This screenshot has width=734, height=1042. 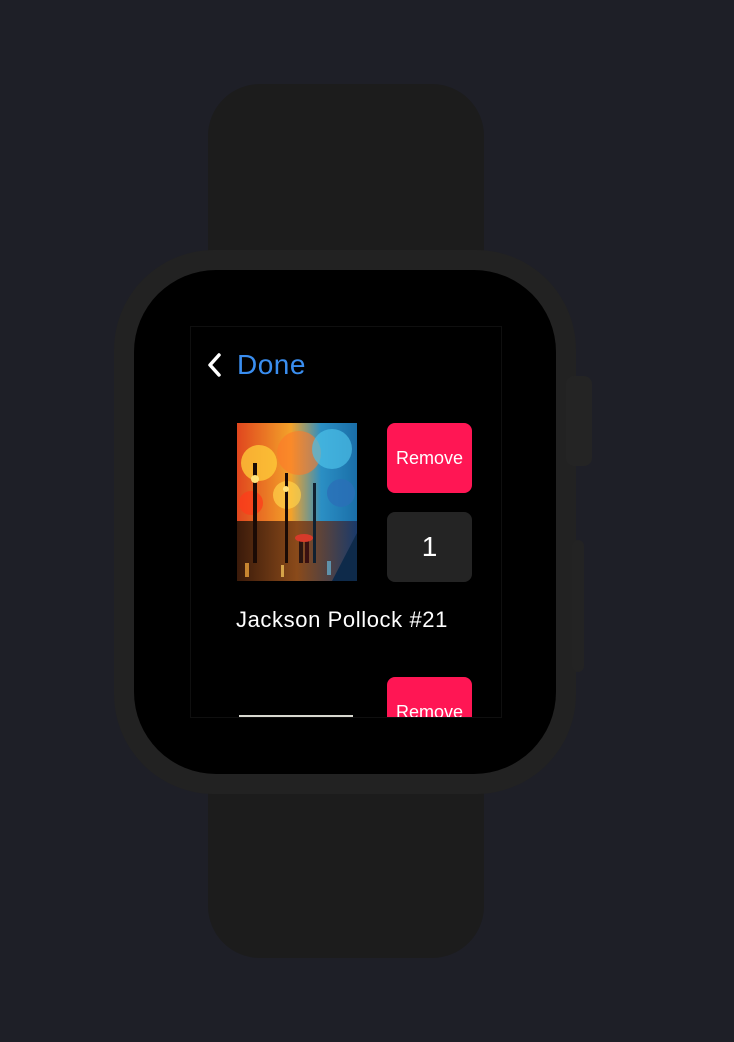 What do you see at coordinates (578, 606) in the screenshot?
I see `side-button` at bounding box center [578, 606].